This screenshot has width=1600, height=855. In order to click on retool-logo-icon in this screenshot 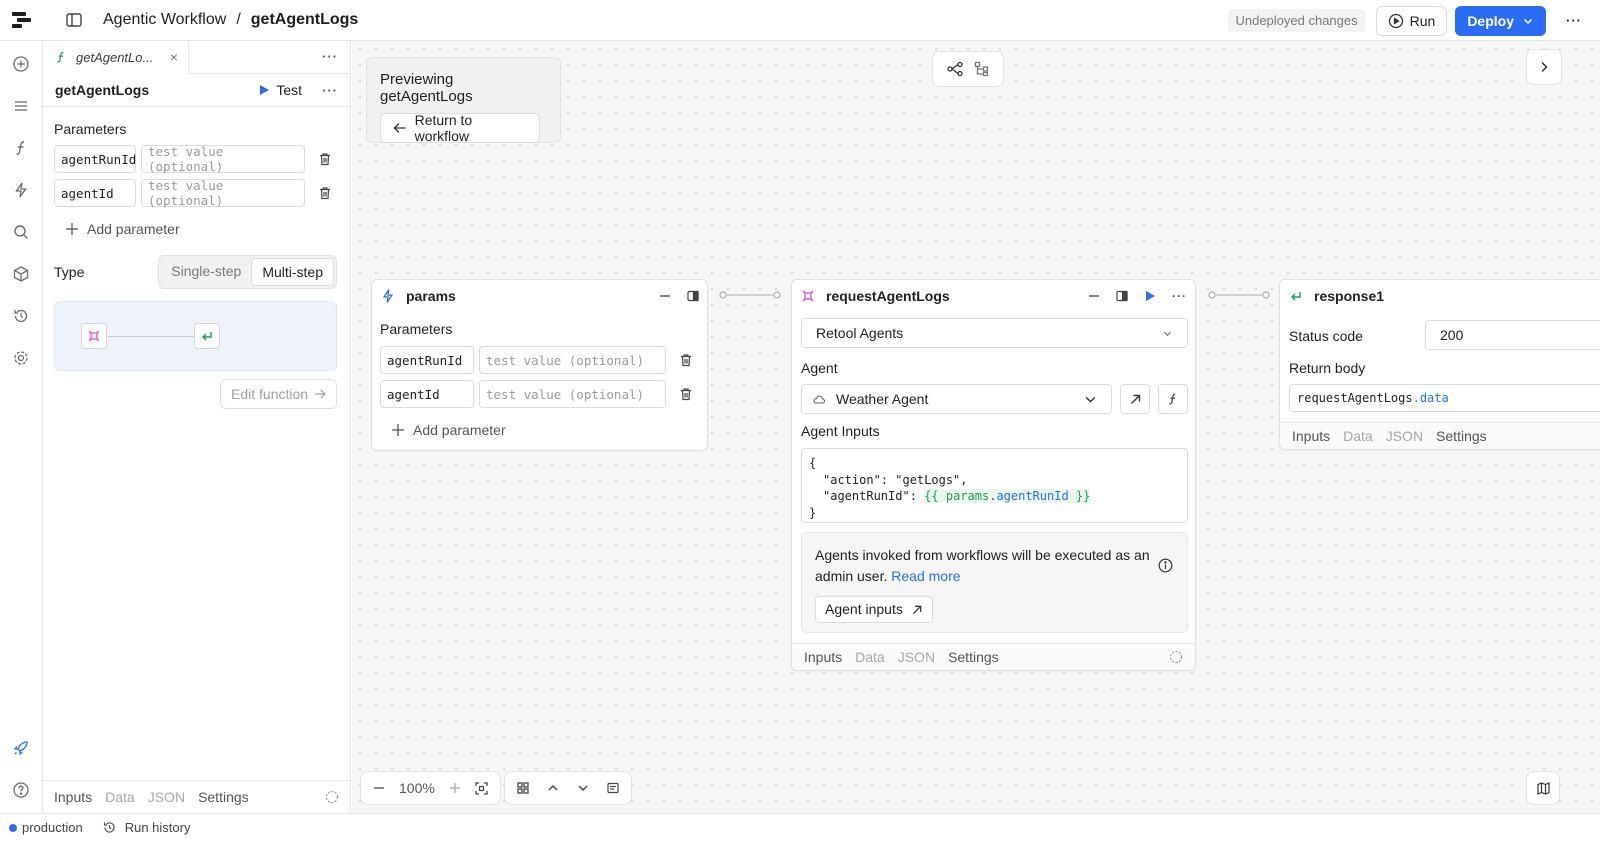, I will do `click(22, 20)`.